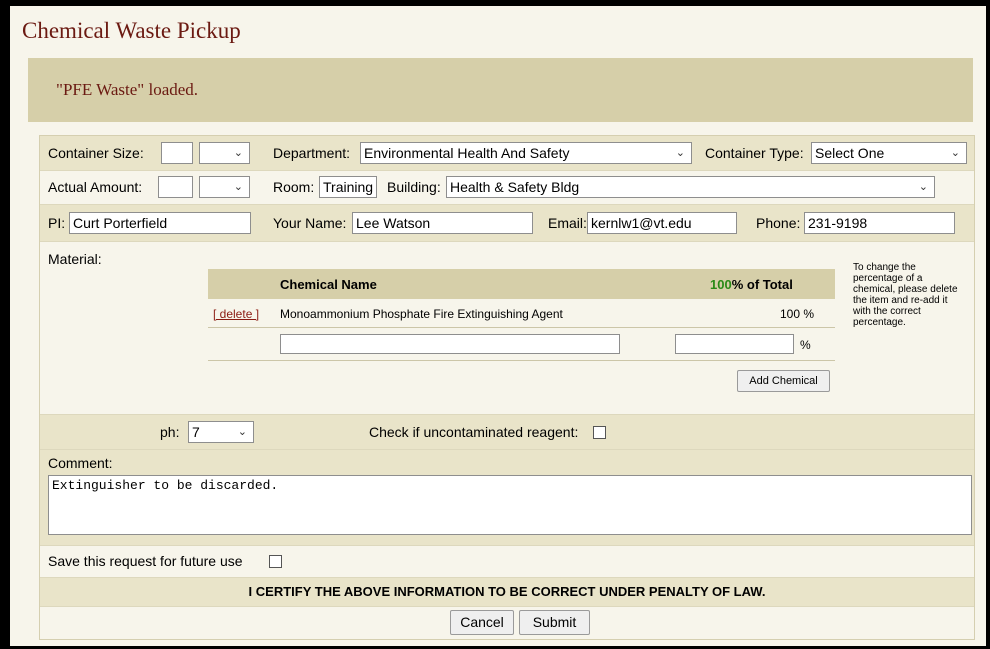 The height and width of the screenshot is (649, 990). What do you see at coordinates (778, 223) in the screenshot?
I see `phone-label: Phone:` at bounding box center [778, 223].